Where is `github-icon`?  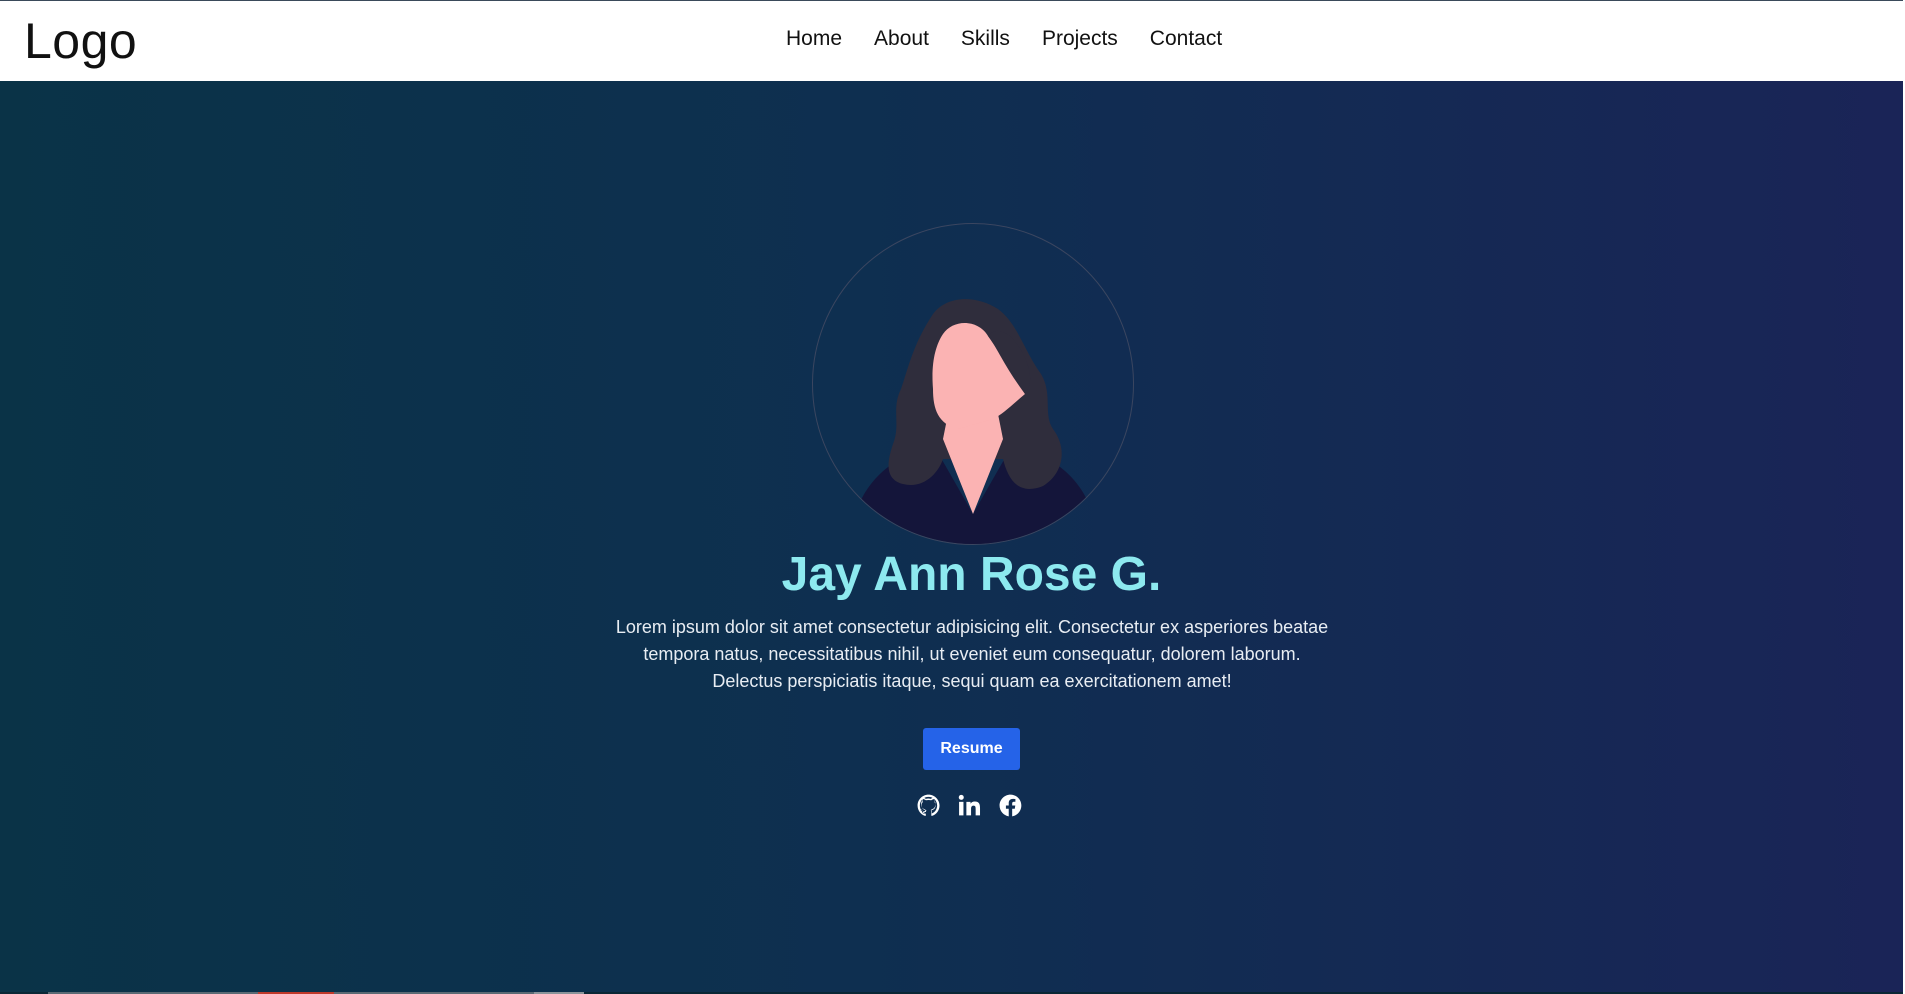
github-icon is located at coordinates (928, 805).